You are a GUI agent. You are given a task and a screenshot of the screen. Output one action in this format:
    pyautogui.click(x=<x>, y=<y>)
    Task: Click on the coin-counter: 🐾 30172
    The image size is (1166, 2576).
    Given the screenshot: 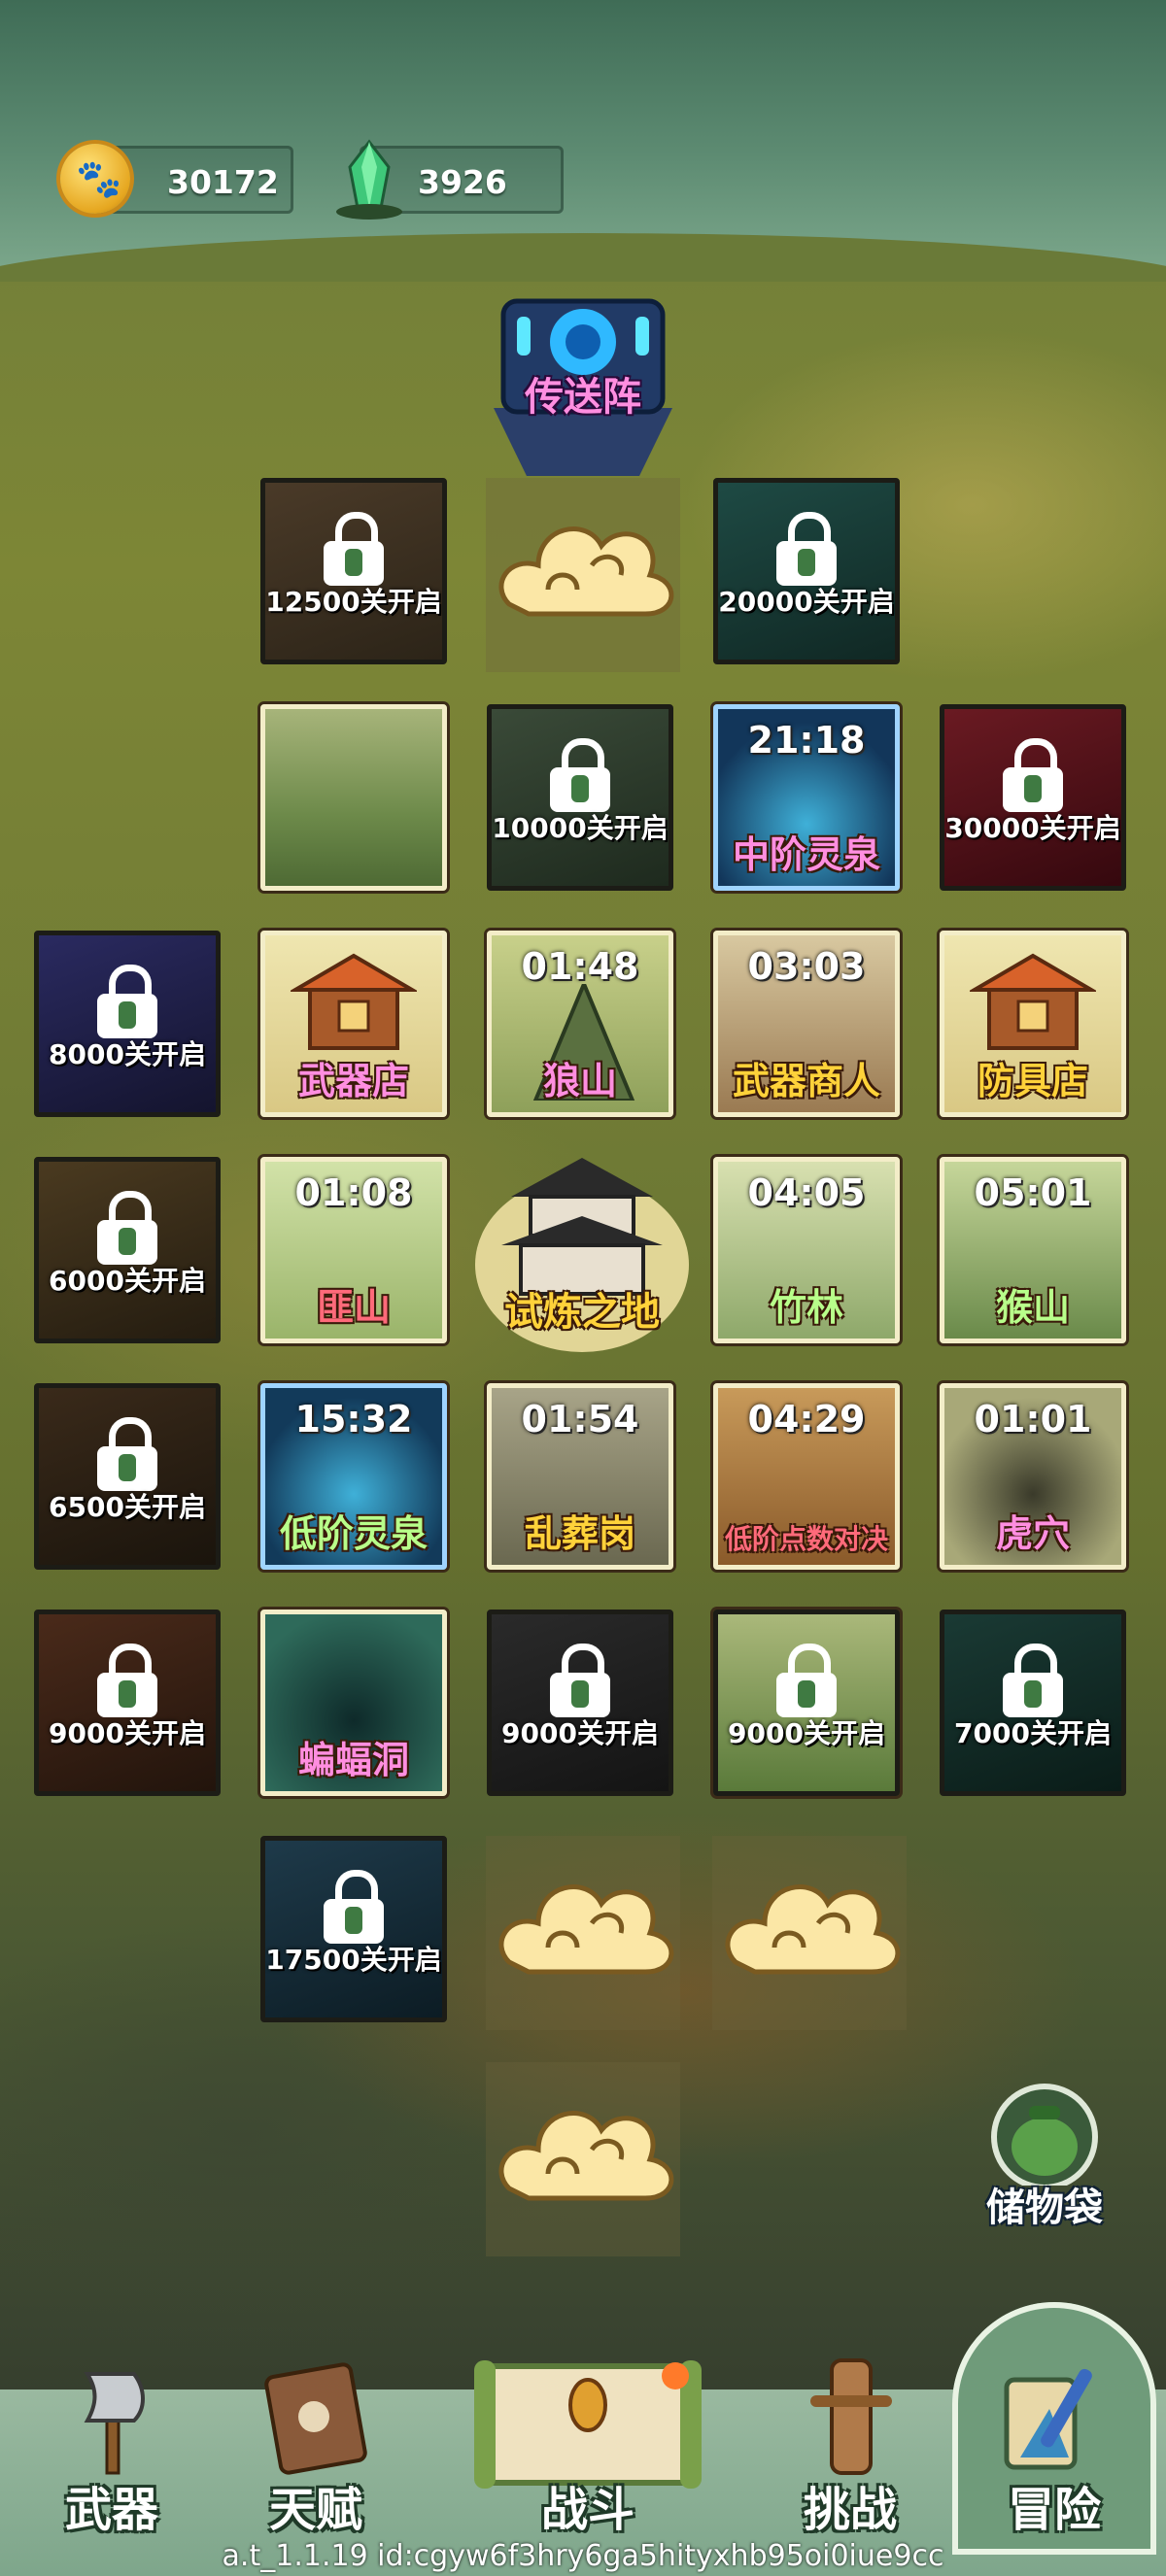 What is the action you would take?
    pyautogui.click(x=176, y=181)
    